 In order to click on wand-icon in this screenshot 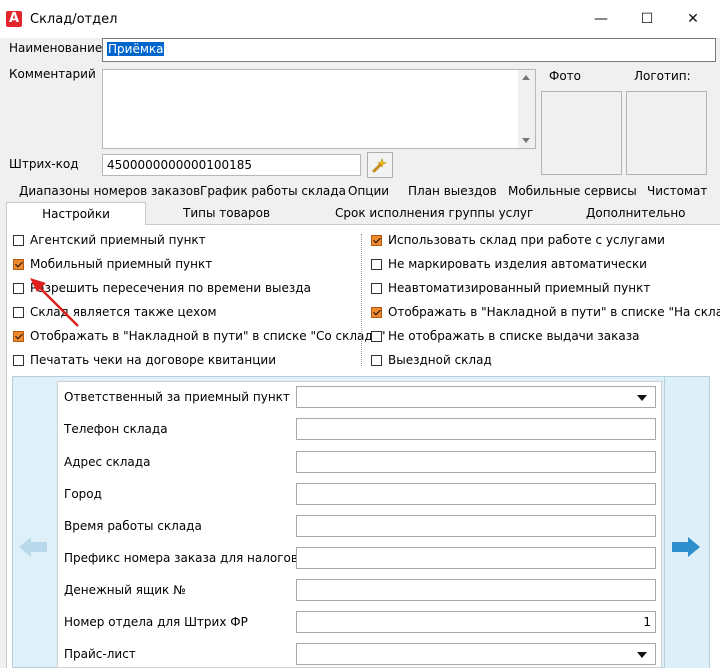, I will do `click(379, 165)`.